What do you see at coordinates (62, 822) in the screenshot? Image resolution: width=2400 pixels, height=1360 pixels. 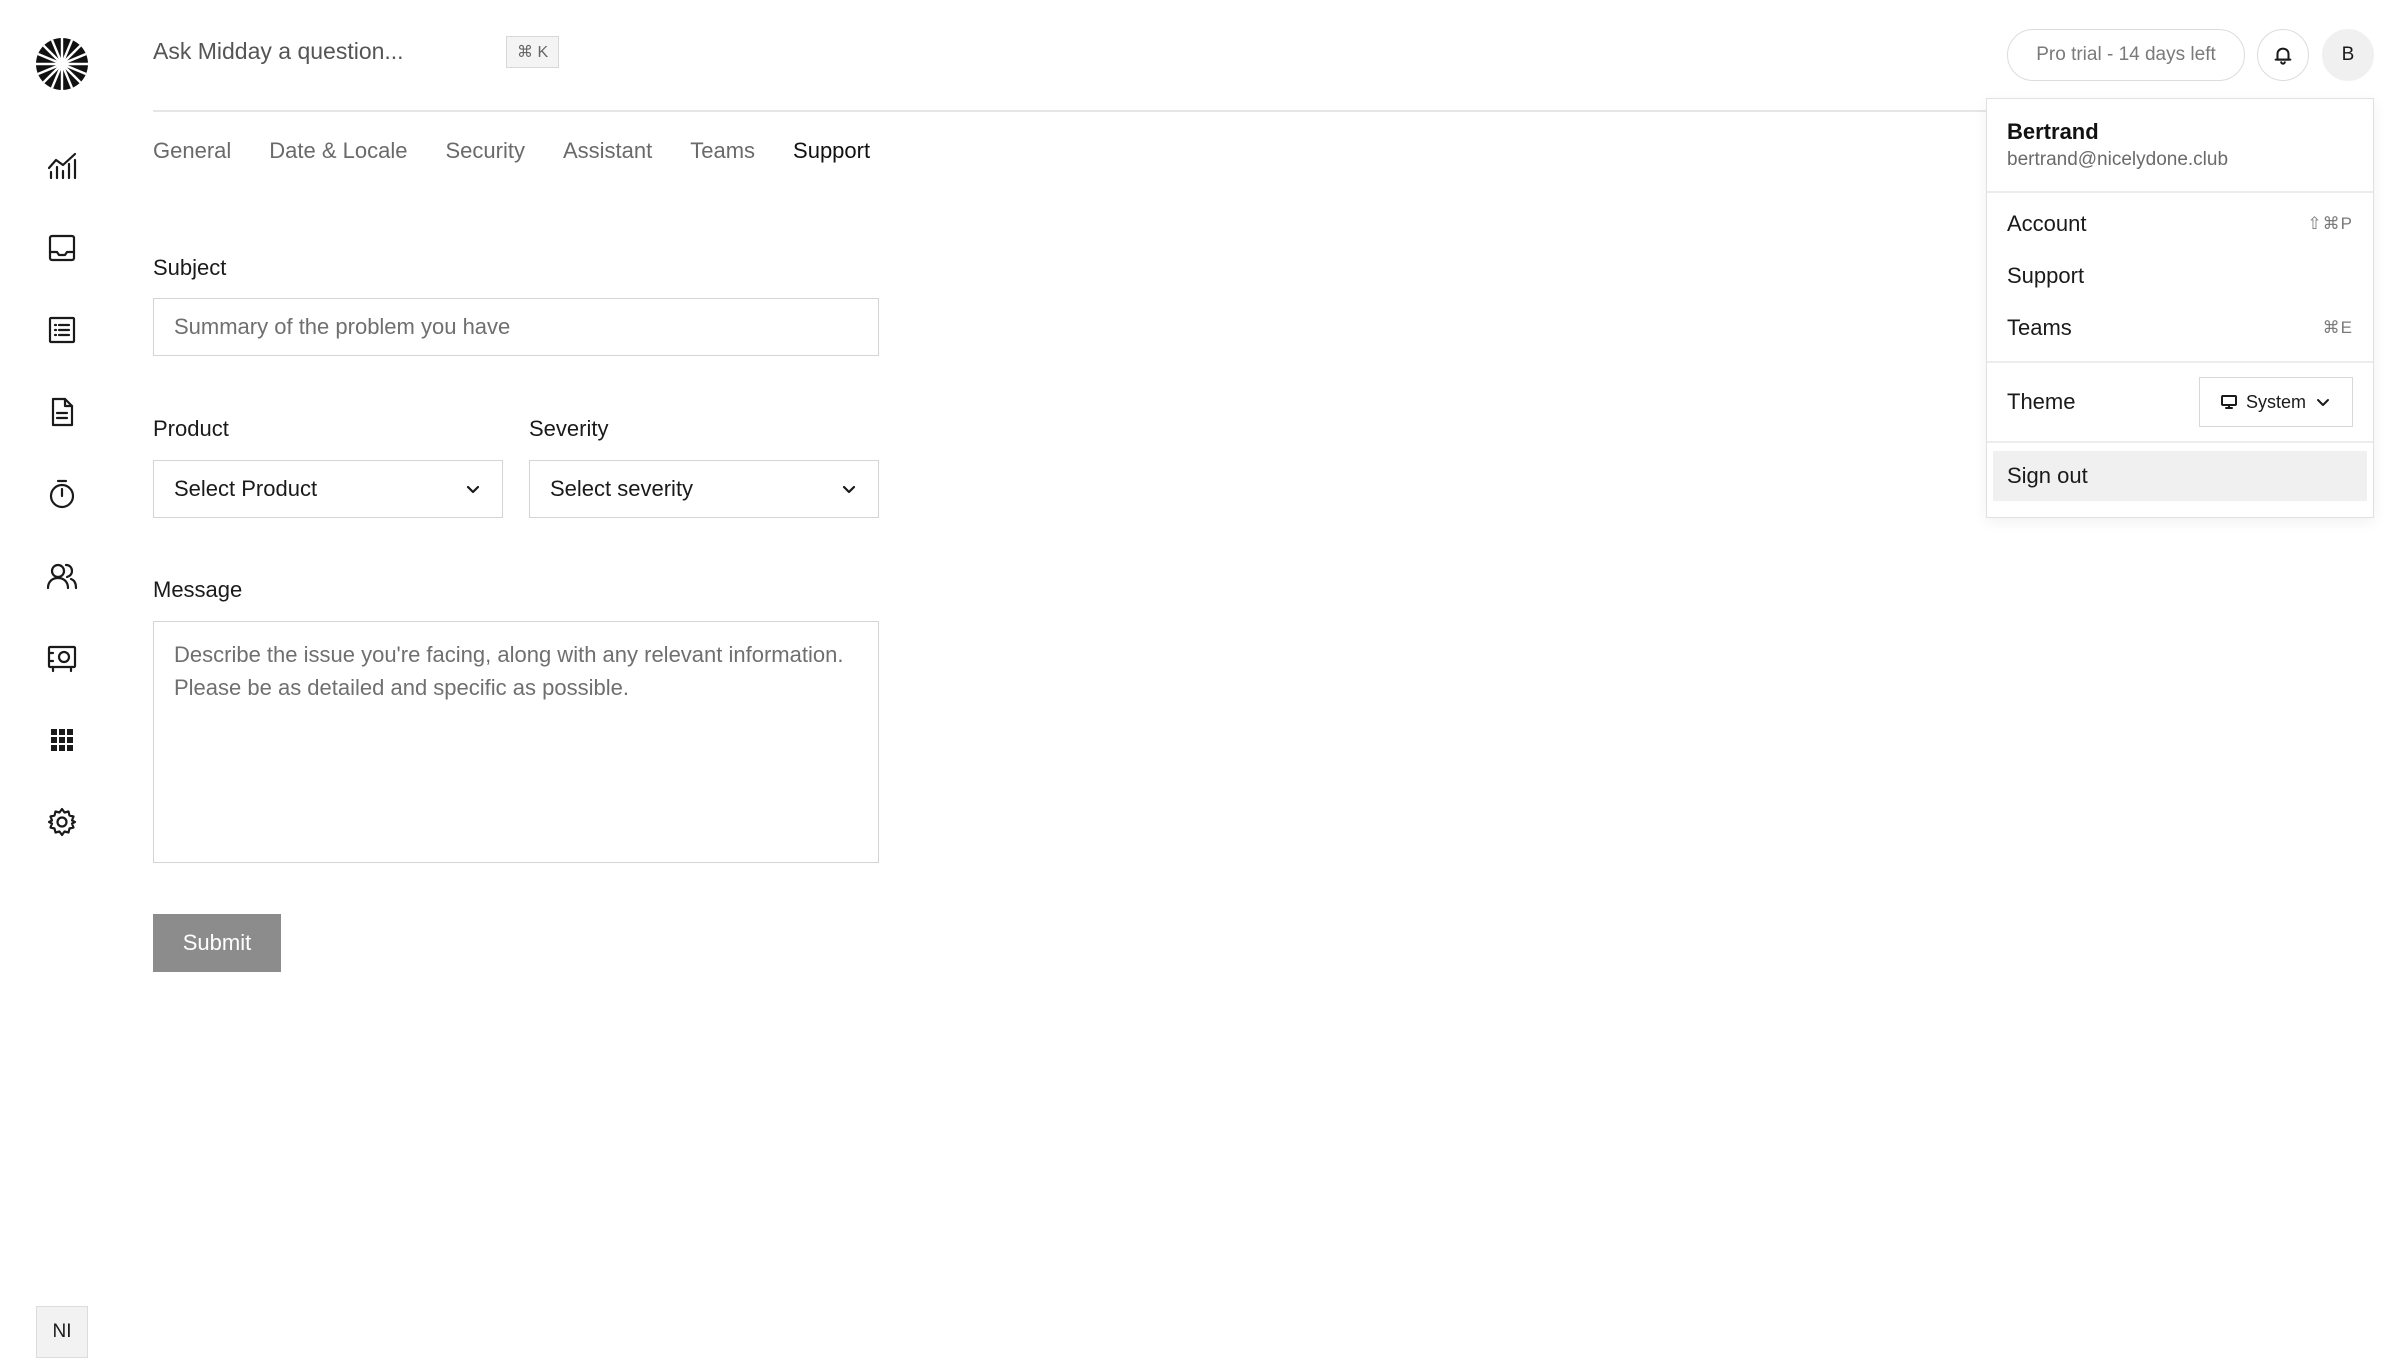 I see `settings-icon` at bounding box center [62, 822].